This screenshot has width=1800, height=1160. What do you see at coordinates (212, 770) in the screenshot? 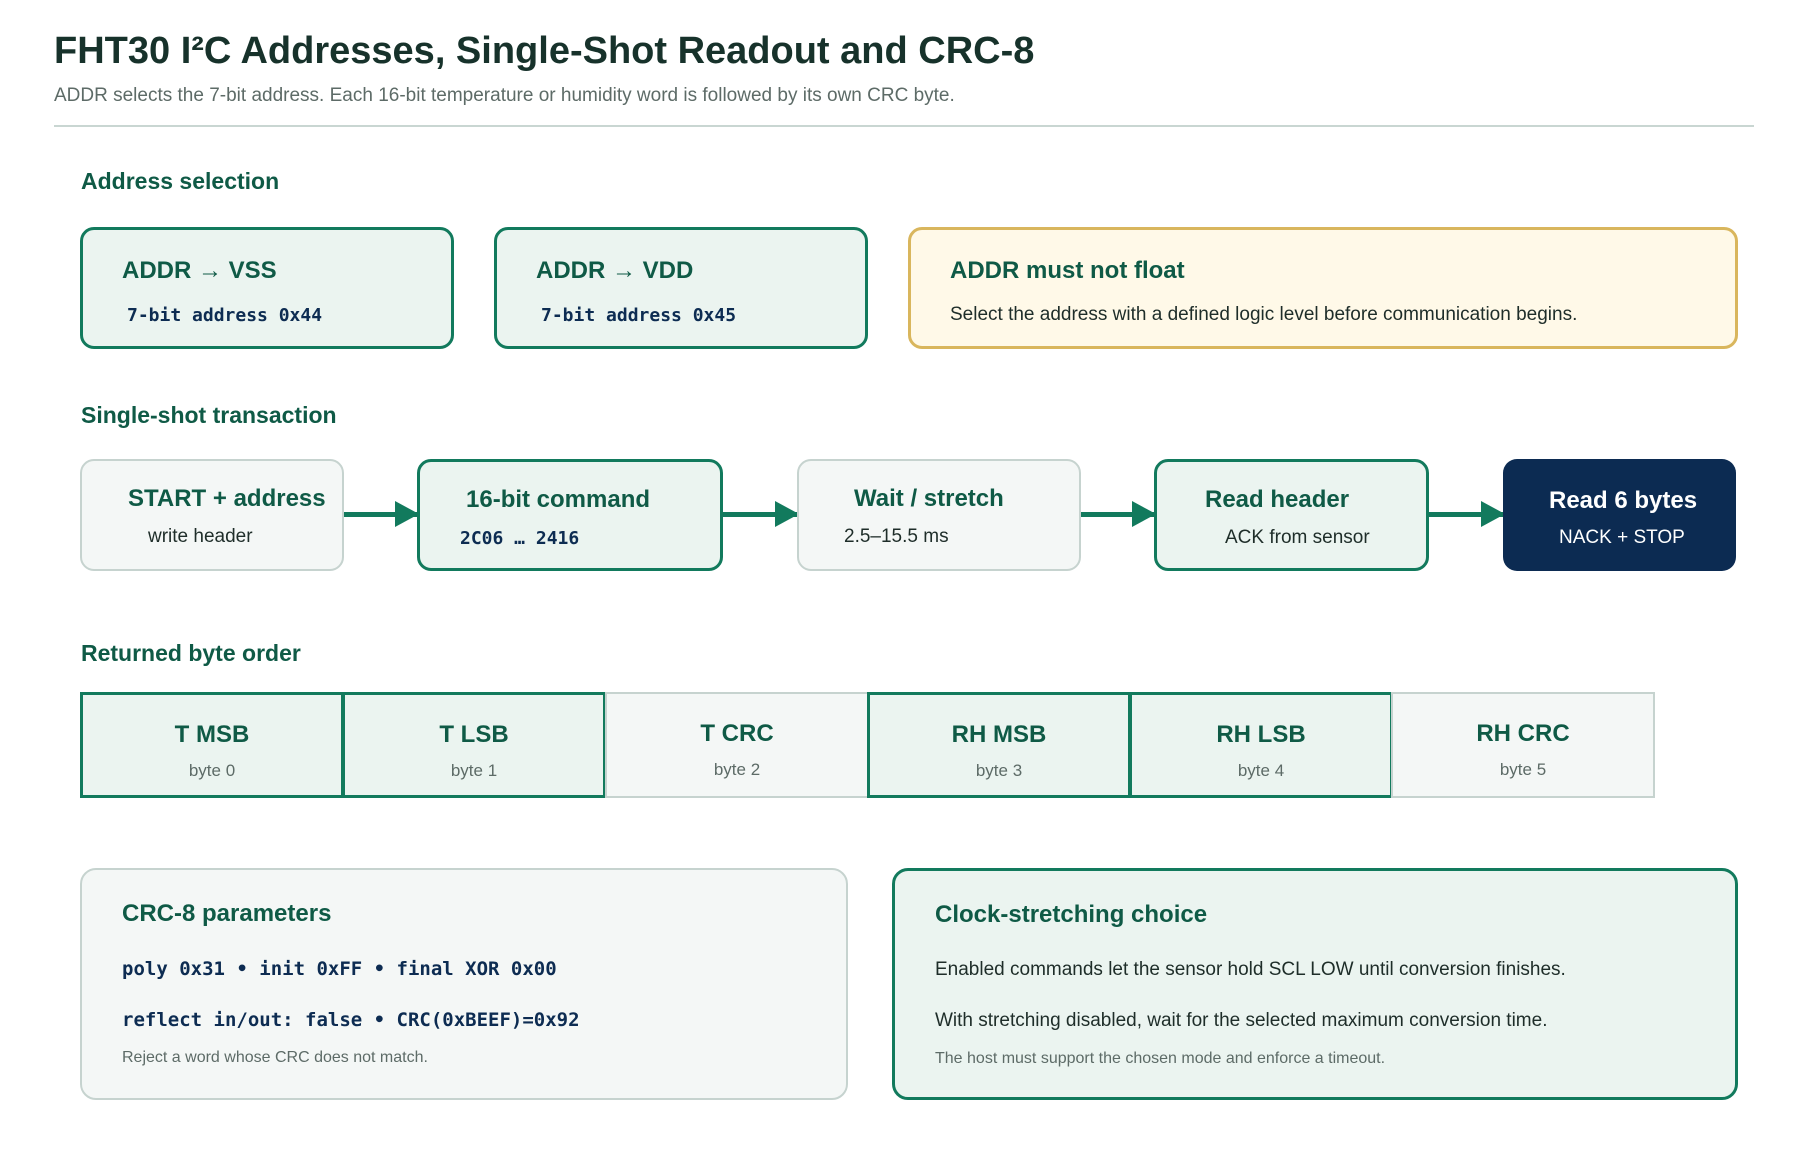
I see `byte-index: byte 0` at bounding box center [212, 770].